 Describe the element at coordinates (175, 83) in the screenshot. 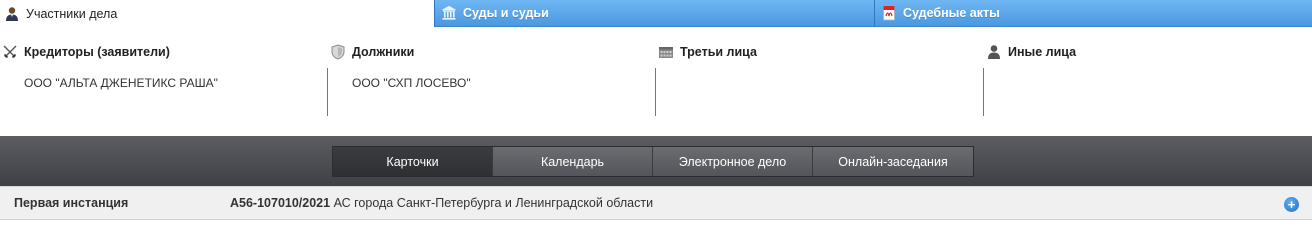

I see `creditor-item: ООО "АЛЬТА ДЖЕНЕТИКС РАША"` at that location.